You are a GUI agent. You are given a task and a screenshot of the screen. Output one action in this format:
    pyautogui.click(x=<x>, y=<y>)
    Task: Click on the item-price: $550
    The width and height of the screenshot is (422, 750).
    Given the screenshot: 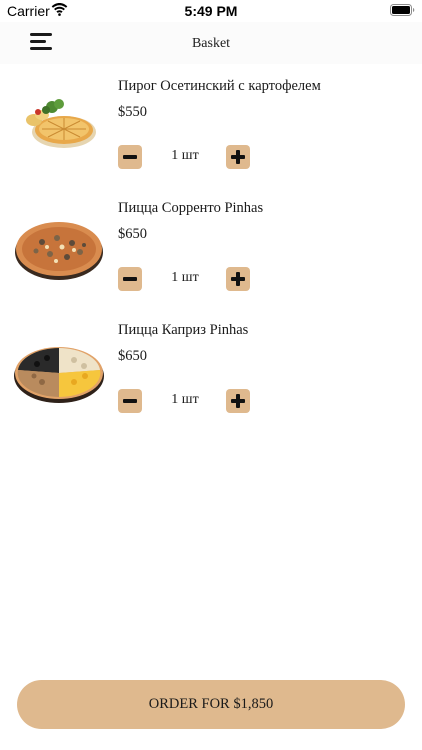 What is the action you would take?
    pyautogui.click(x=132, y=112)
    